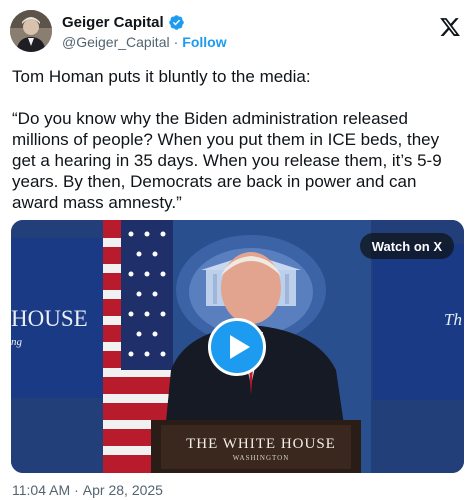 This screenshot has height=500, width=475. What do you see at coordinates (16, 342) in the screenshot?
I see `backdrop-left-subtext: ng` at bounding box center [16, 342].